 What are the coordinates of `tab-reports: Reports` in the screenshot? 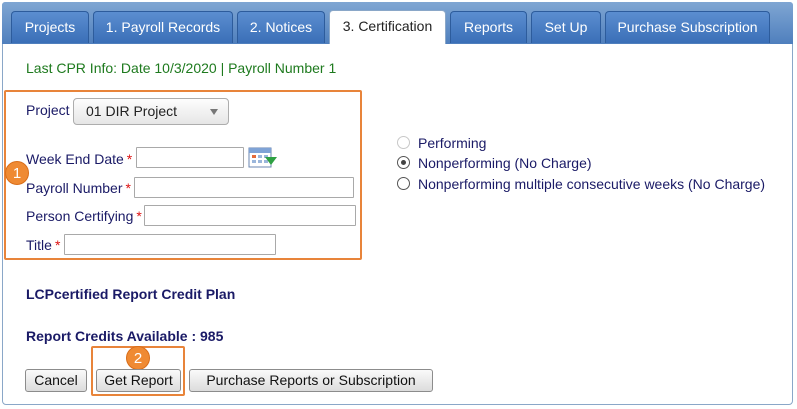 It's located at (488, 27).